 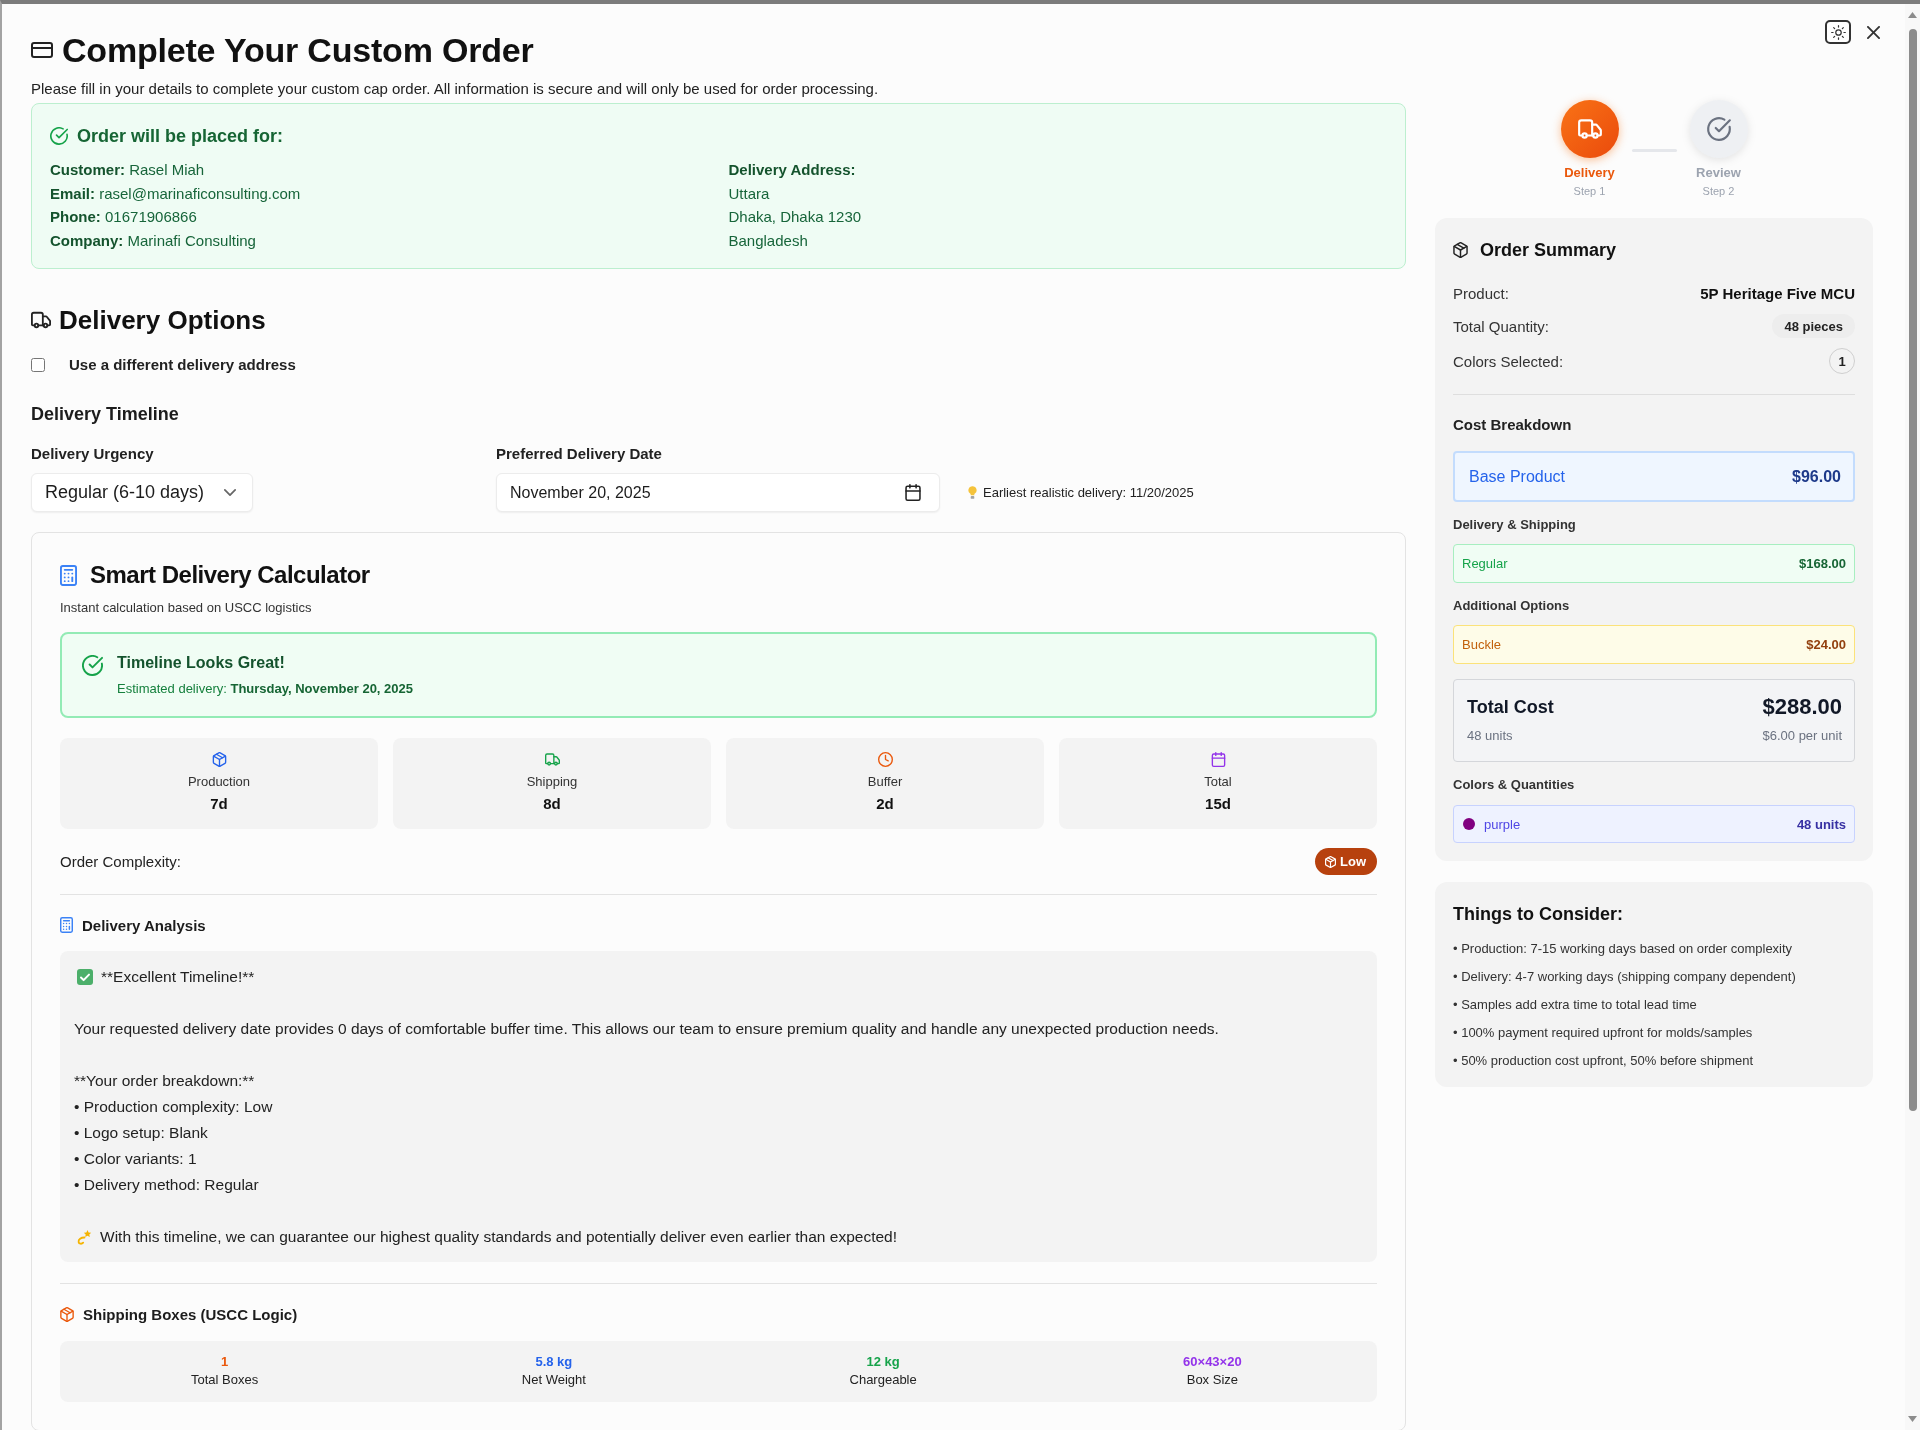 I want to click on considerations-title: Things to Consider:, so click(x=1538, y=914).